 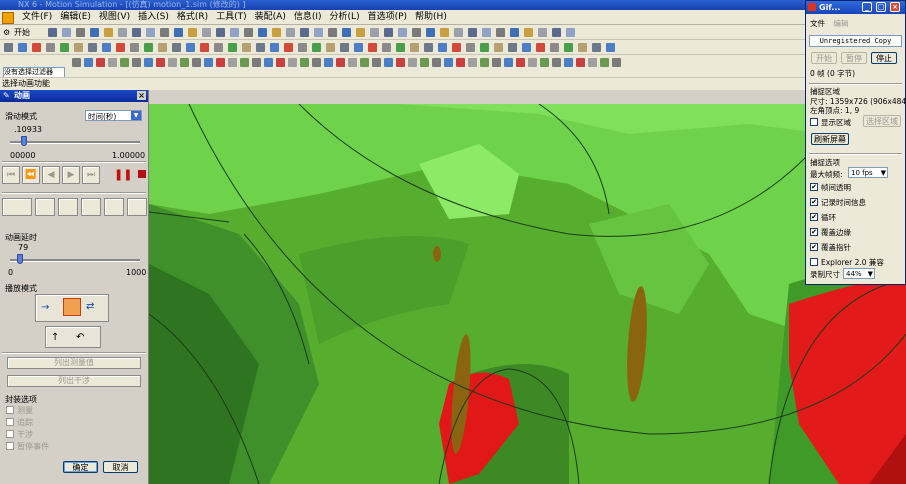 I want to click on show-area-checkbox, so click(x=814, y=122).